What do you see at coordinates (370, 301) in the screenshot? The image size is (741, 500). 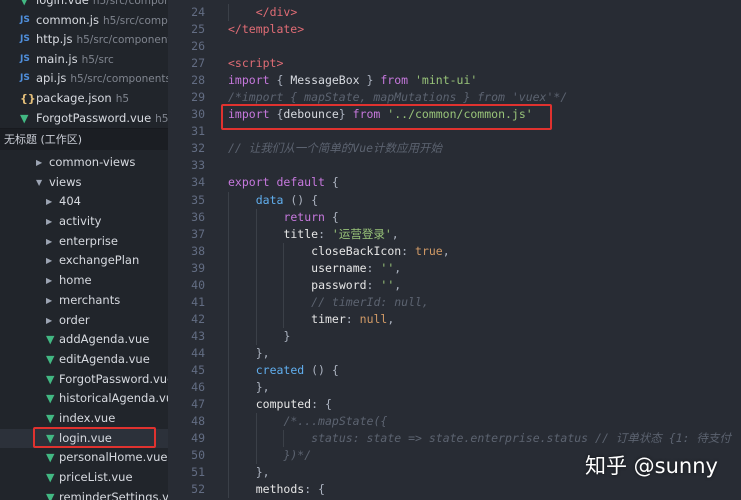 I see `code-token: // timerId: null,` at bounding box center [370, 301].